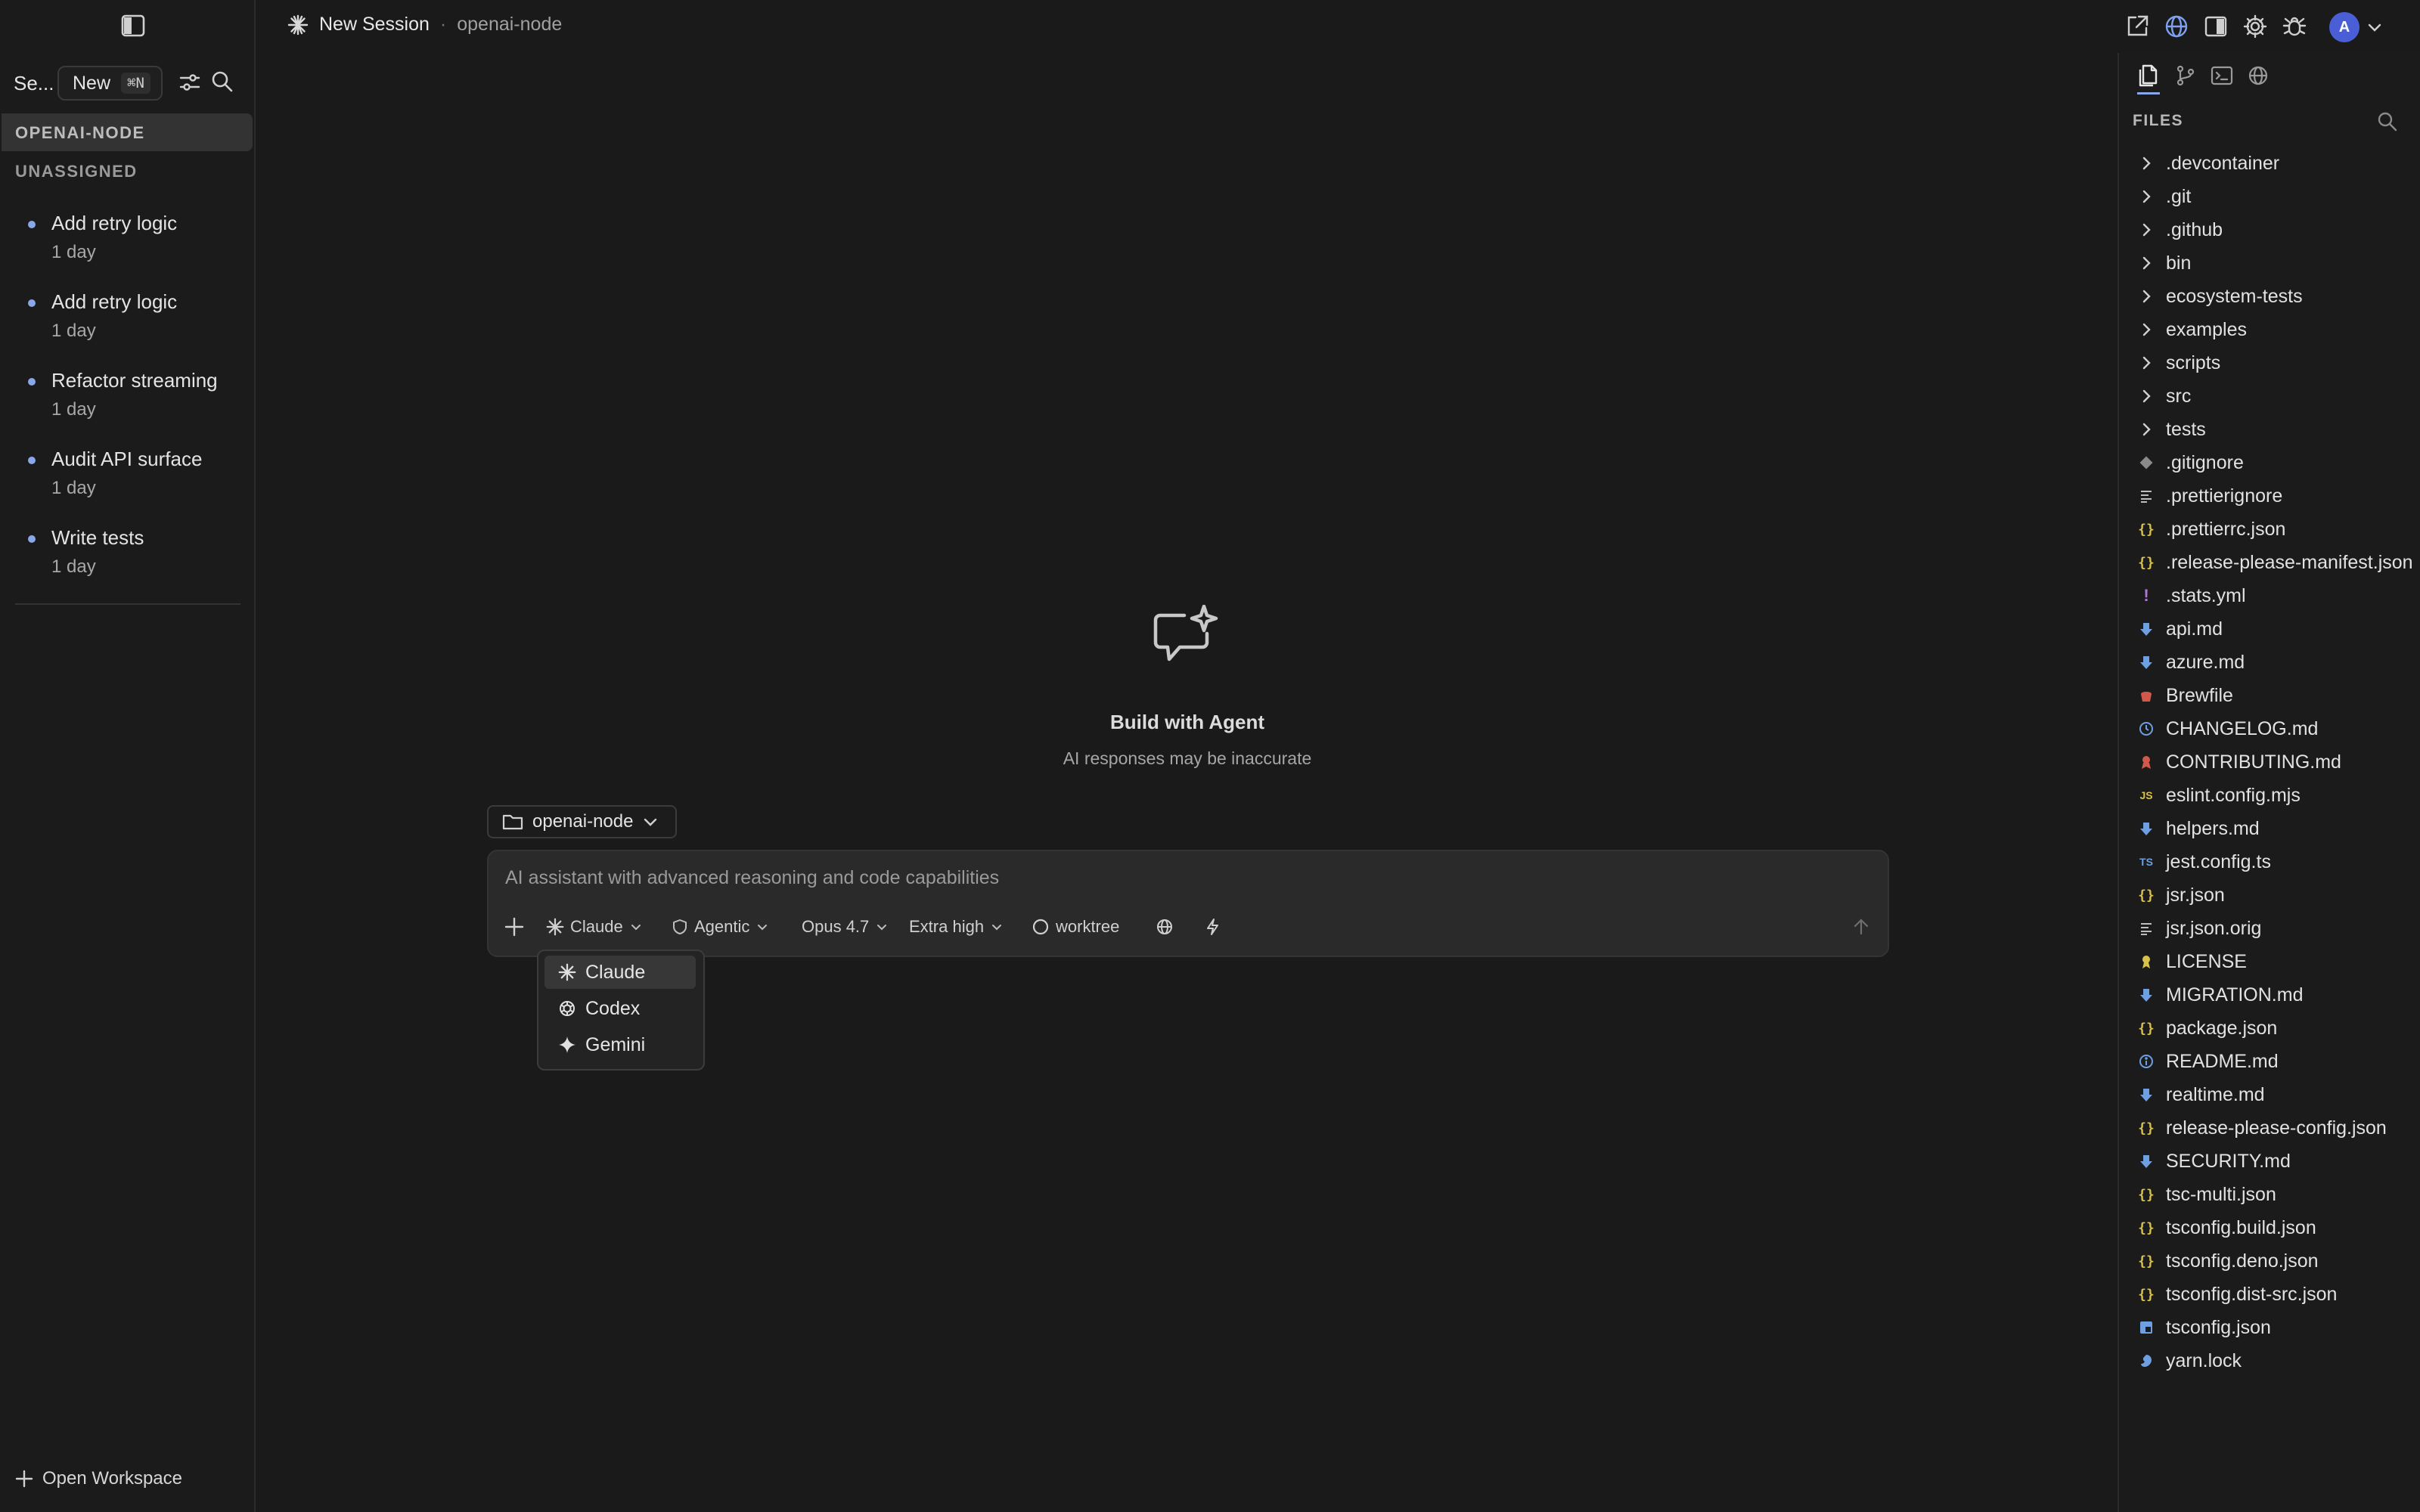 This screenshot has height=1512, width=2420. I want to click on file-row: .prettierignore, so click(2269, 496).